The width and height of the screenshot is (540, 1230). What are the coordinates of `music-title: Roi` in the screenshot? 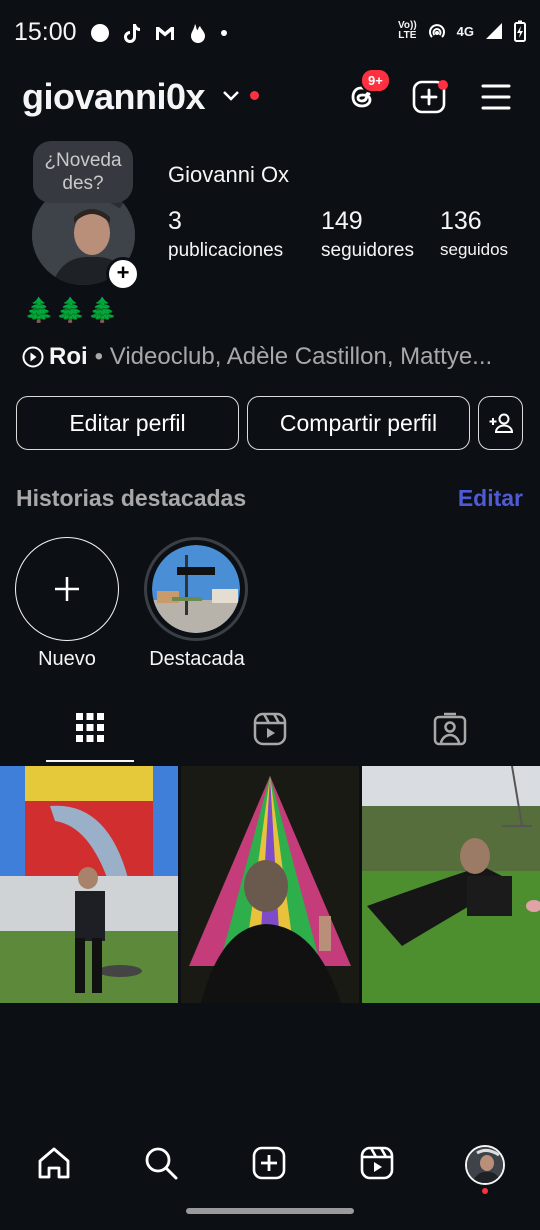 It's located at (68, 356).